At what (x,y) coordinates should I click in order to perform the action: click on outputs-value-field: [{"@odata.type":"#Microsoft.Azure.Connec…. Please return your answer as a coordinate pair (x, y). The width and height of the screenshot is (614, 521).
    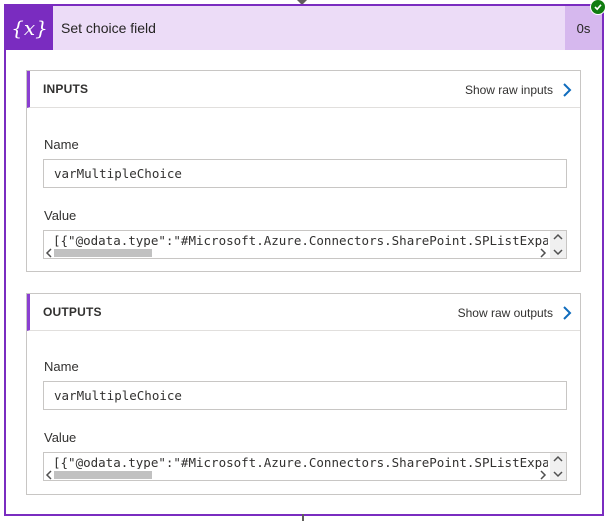
    Looking at the image, I should click on (305, 466).